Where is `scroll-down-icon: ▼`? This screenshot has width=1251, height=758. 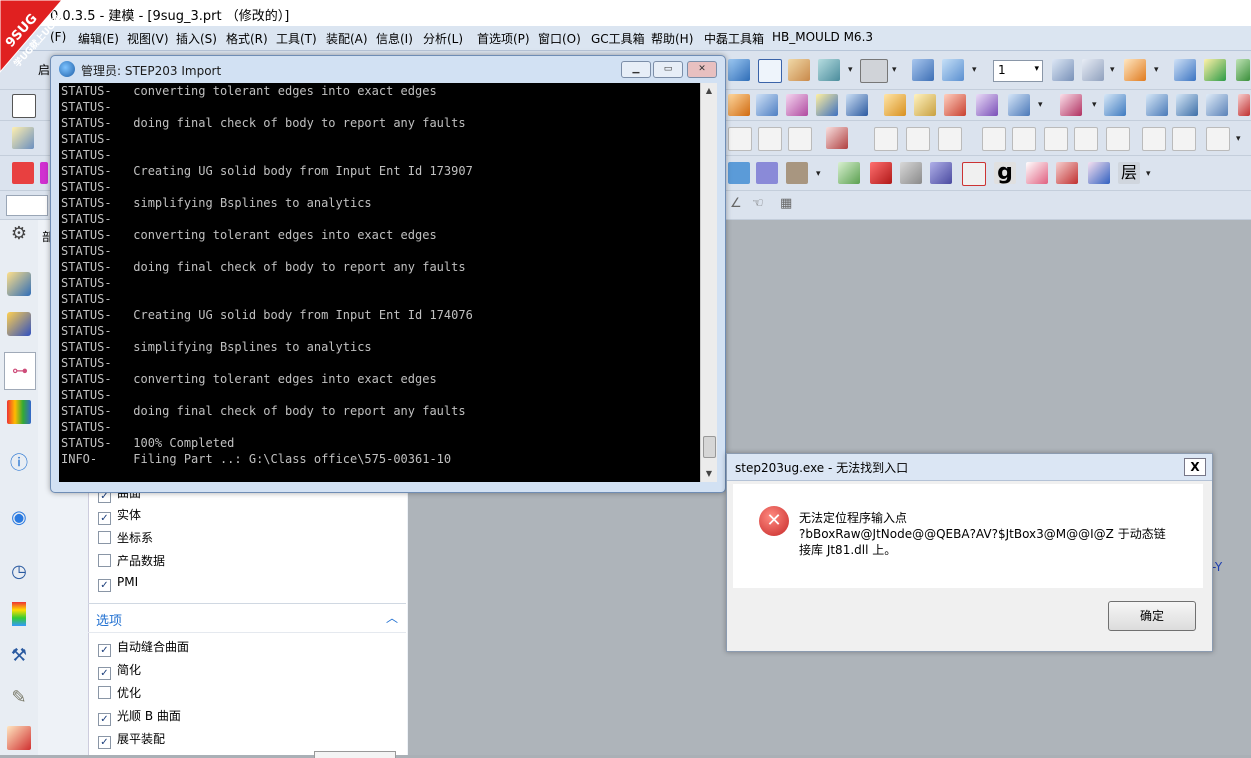 scroll-down-icon: ▼ is located at coordinates (709, 474).